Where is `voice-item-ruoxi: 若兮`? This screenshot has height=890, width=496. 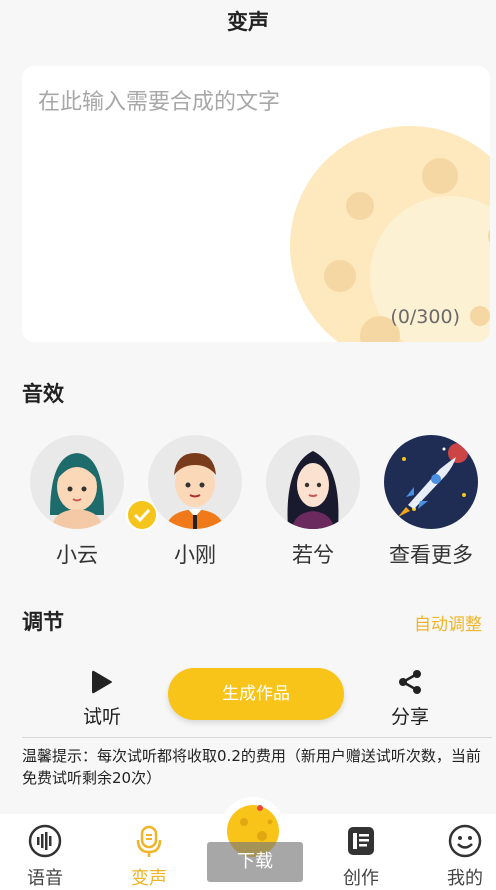 voice-item-ruoxi: 若兮 is located at coordinates (313, 502).